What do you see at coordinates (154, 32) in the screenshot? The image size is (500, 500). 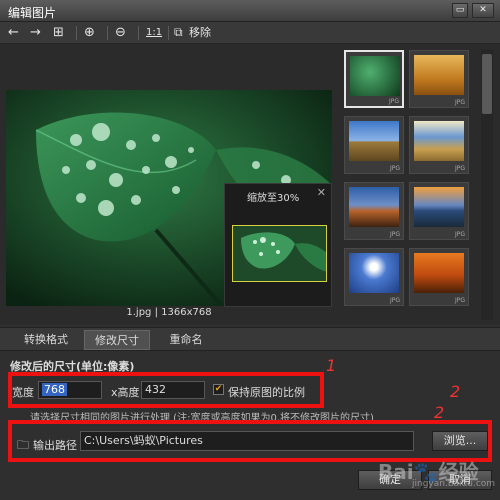 I see `actual-size-button: 1:1` at bounding box center [154, 32].